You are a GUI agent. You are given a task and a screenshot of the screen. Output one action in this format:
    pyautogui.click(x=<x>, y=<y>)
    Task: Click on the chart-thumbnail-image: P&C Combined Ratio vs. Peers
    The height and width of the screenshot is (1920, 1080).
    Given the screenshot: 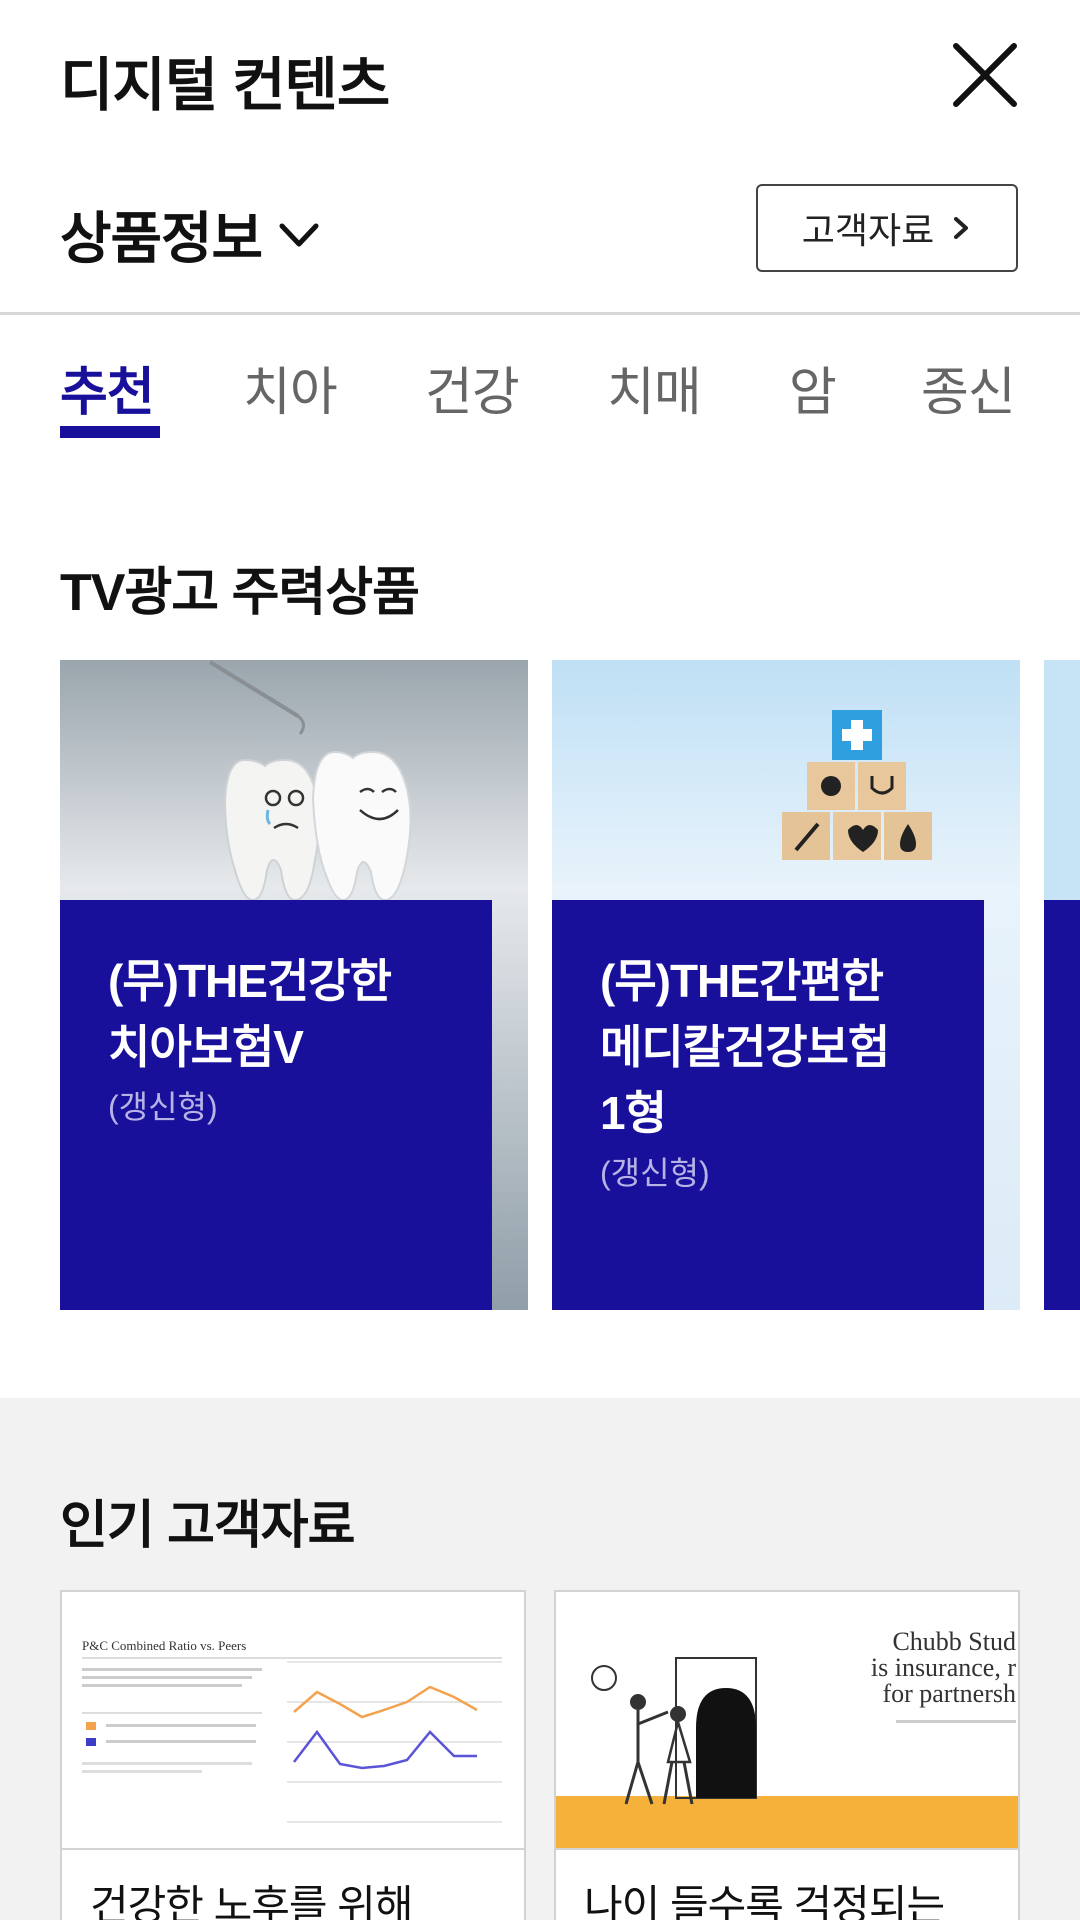 What is the action you would take?
    pyautogui.click(x=293, y=1720)
    